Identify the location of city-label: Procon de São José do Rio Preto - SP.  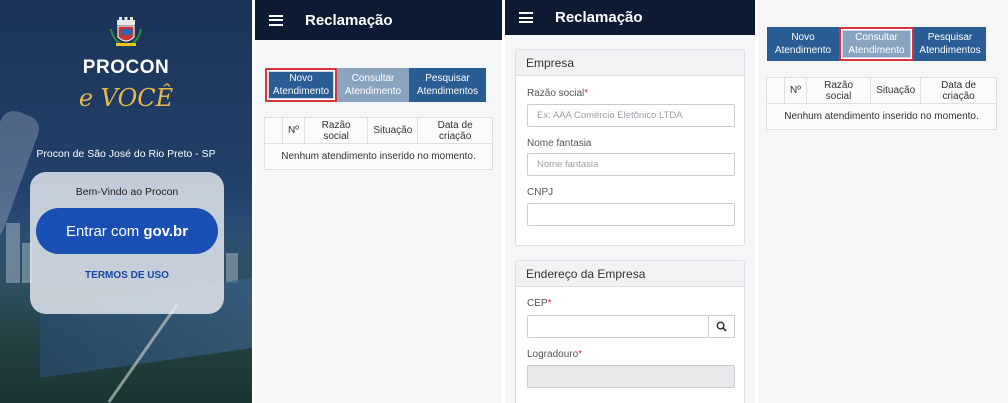
(126, 154).